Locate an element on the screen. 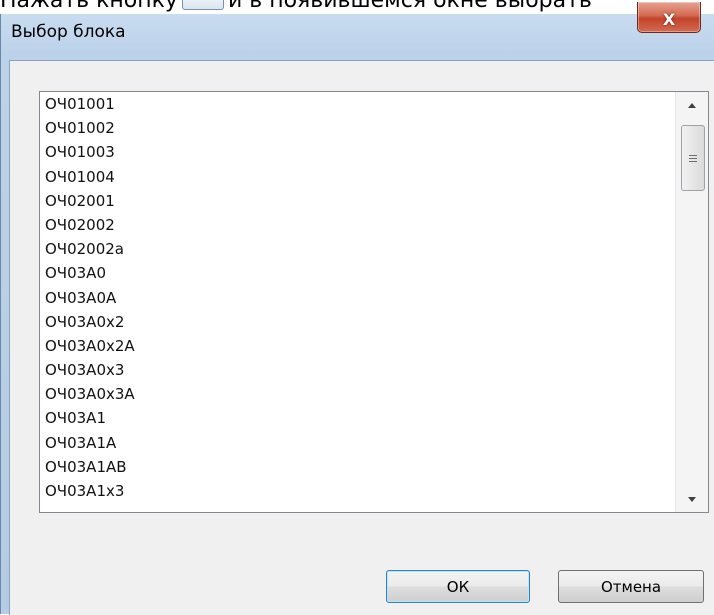 The width and height of the screenshot is (714, 615). list-item: ОЧ02002а is located at coordinates (358, 249).